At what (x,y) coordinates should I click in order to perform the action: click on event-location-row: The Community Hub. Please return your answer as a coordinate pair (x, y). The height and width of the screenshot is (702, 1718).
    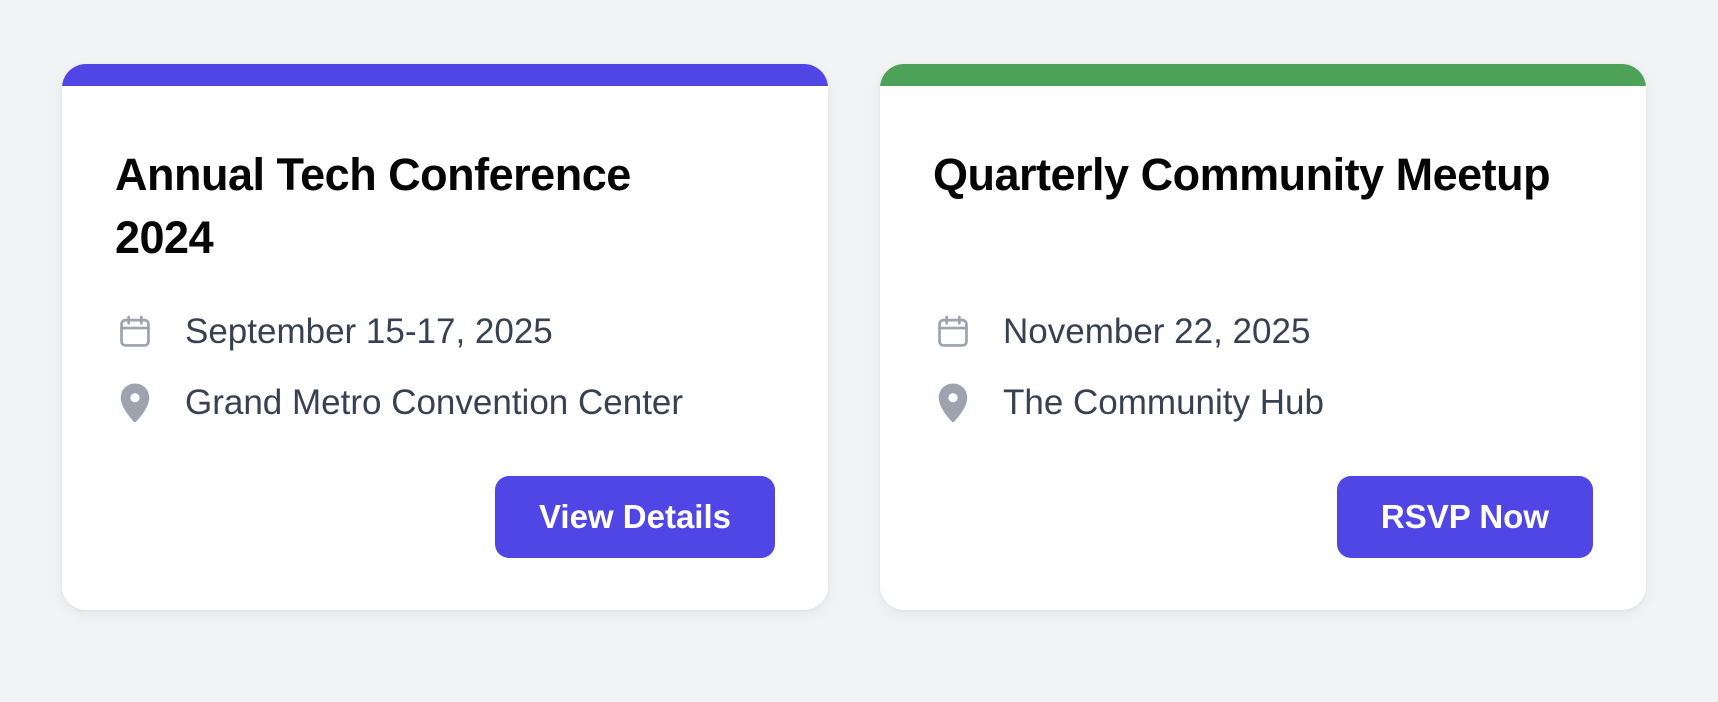
    Looking at the image, I should click on (1128, 403).